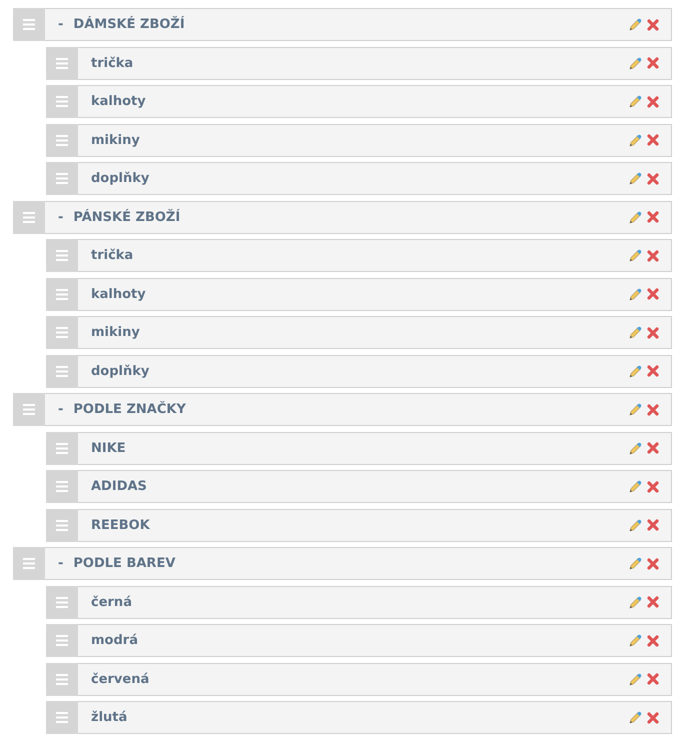 The image size is (700, 749). What do you see at coordinates (342, 563) in the screenshot?
I see `category-row: - PODLE BAREV` at bounding box center [342, 563].